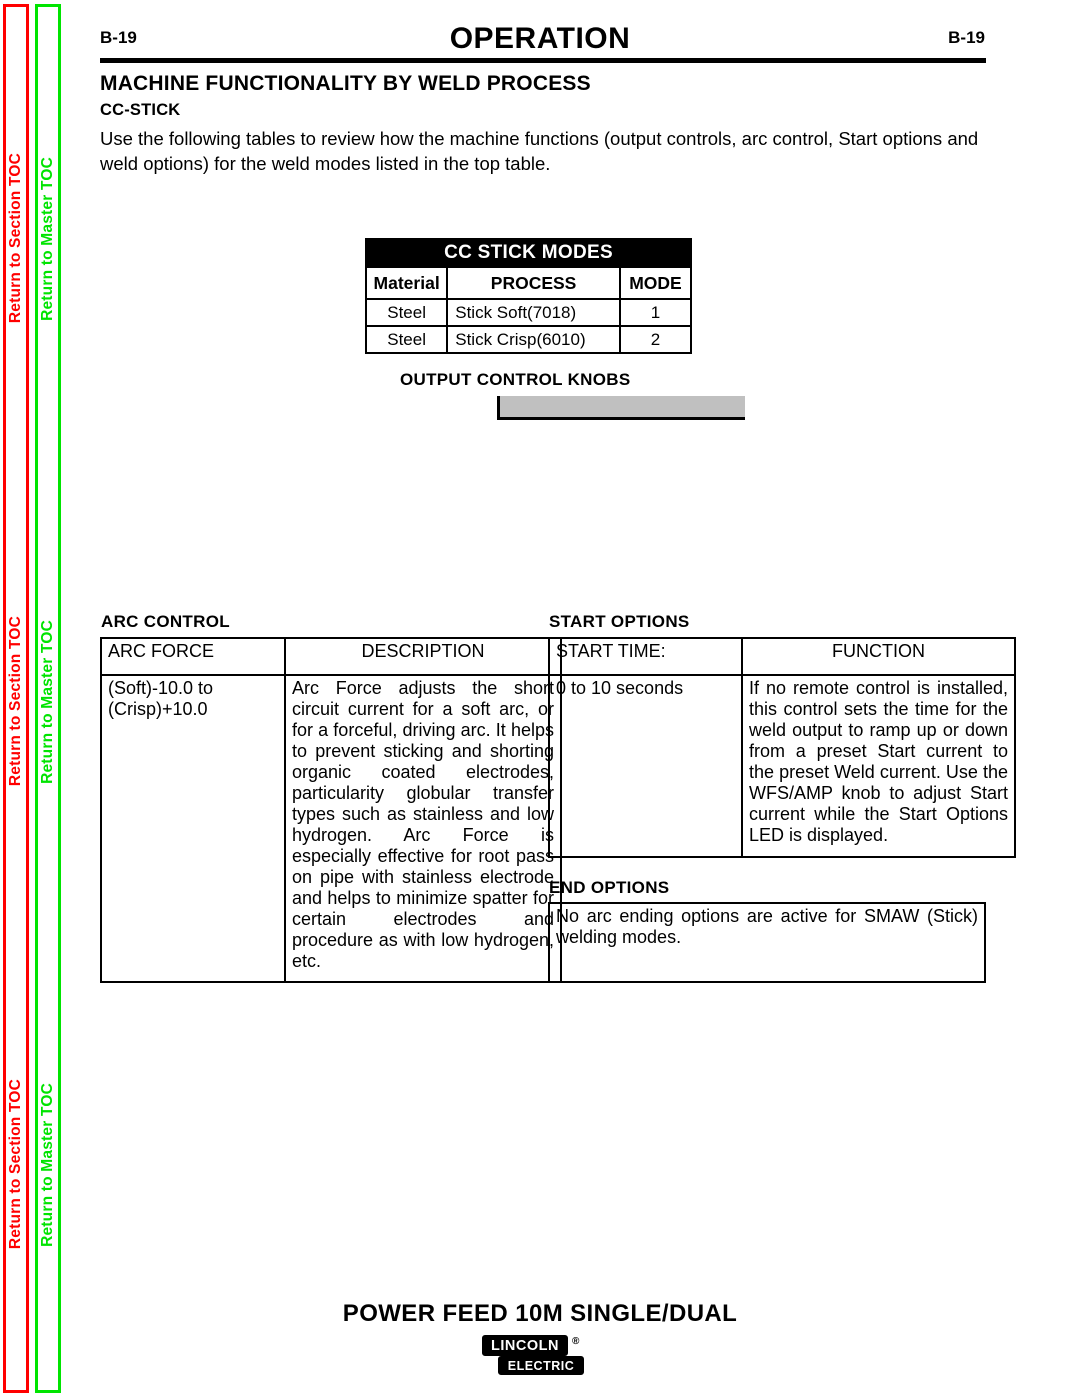 The height and width of the screenshot is (1397, 1080). Describe the element at coordinates (655, 312) in the screenshot. I see `cell-mode: 1` at that location.